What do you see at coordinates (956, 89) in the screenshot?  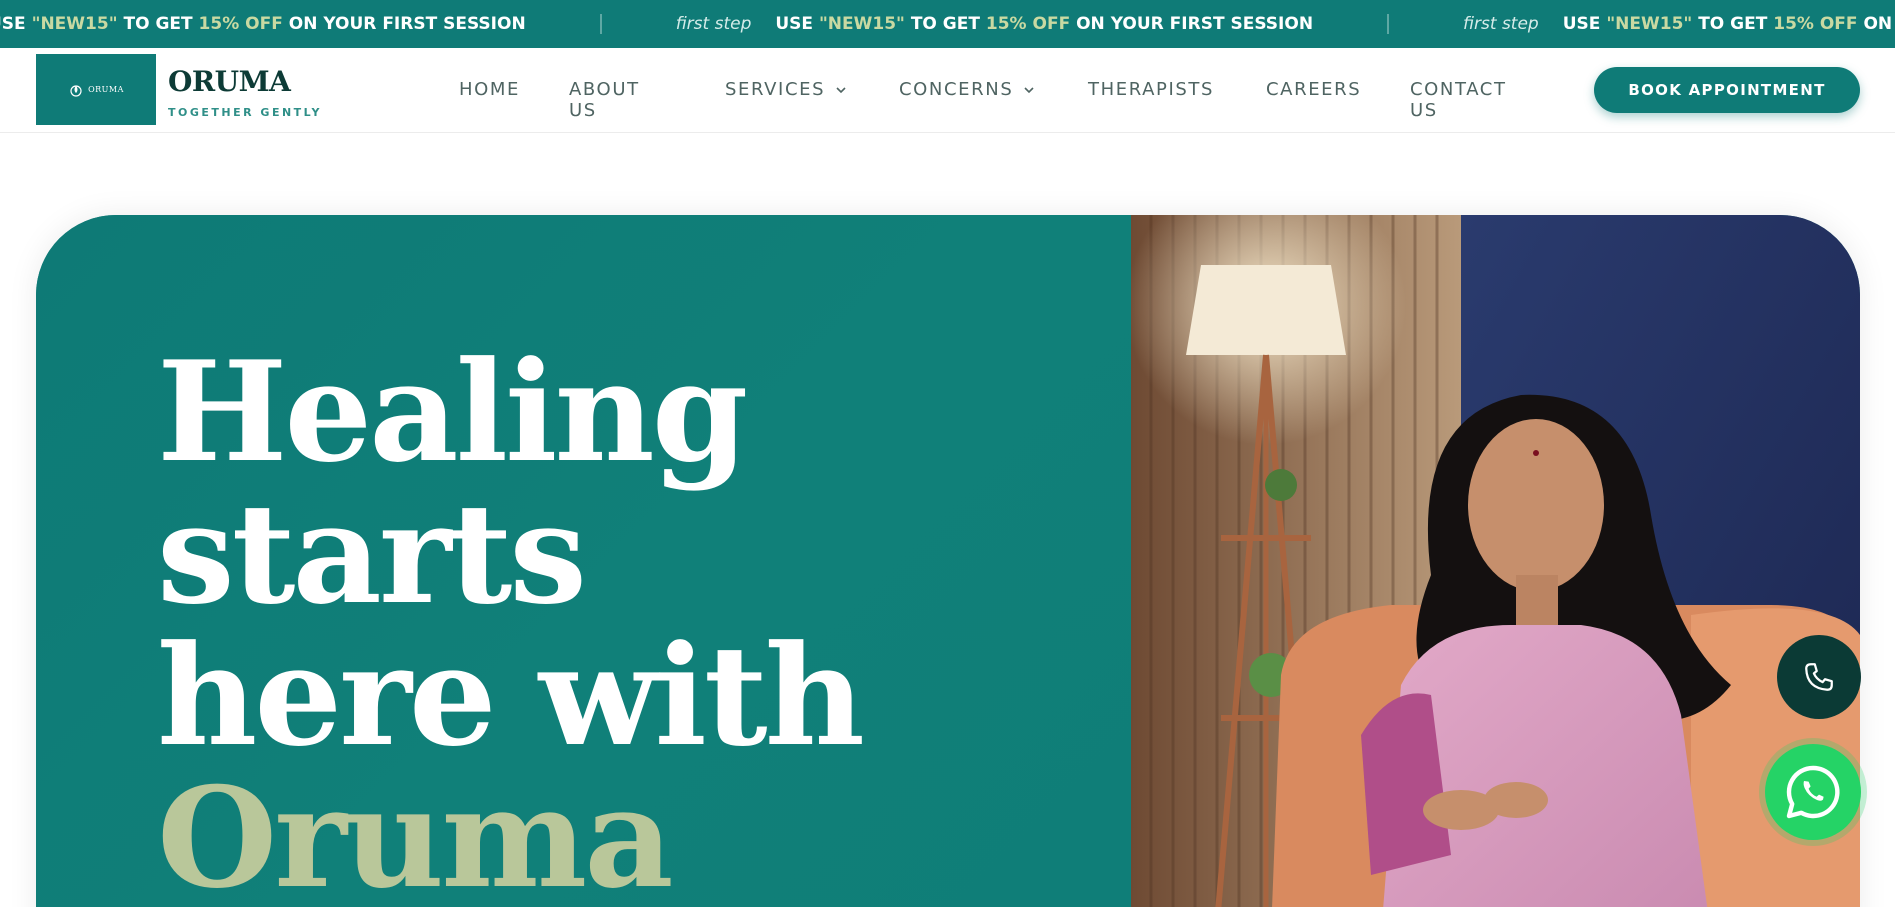 I see `nav-label: CONCERNS` at bounding box center [956, 89].